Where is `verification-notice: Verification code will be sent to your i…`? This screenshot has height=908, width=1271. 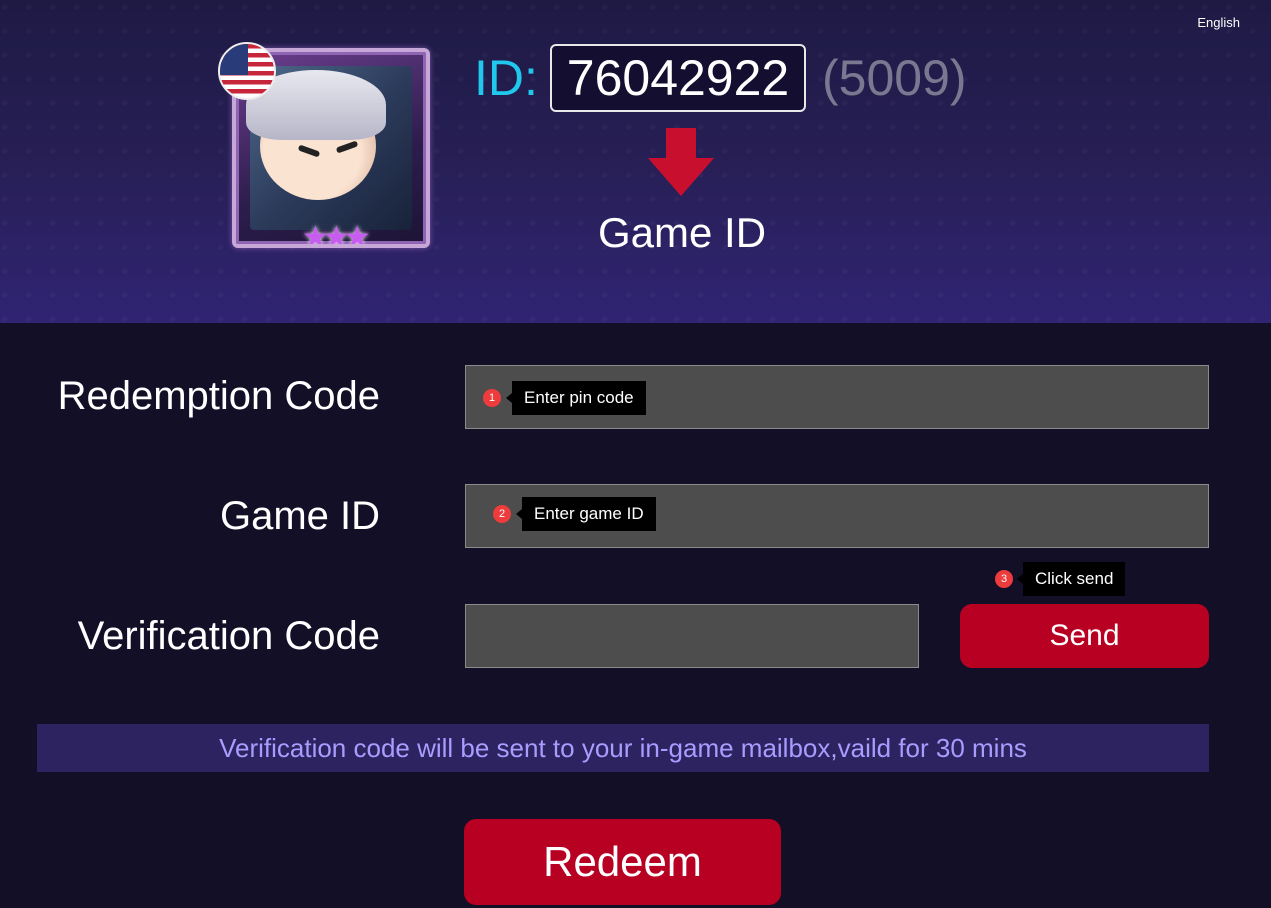
verification-notice: Verification code will be sent to your i… is located at coordinates (623, 748).